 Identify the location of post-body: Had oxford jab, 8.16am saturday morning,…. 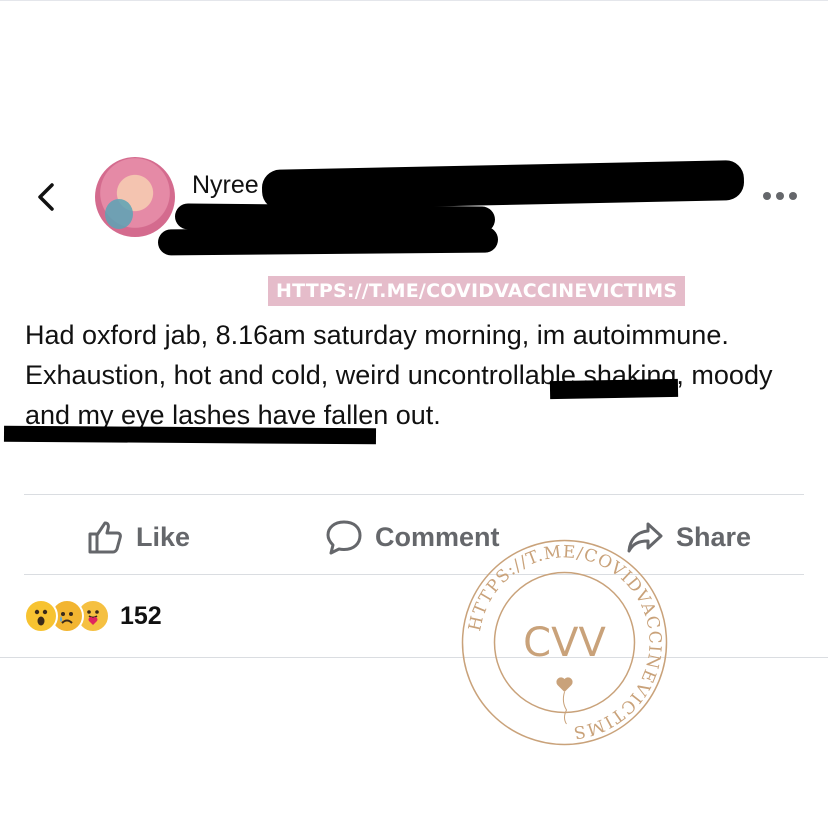
(399, 375).